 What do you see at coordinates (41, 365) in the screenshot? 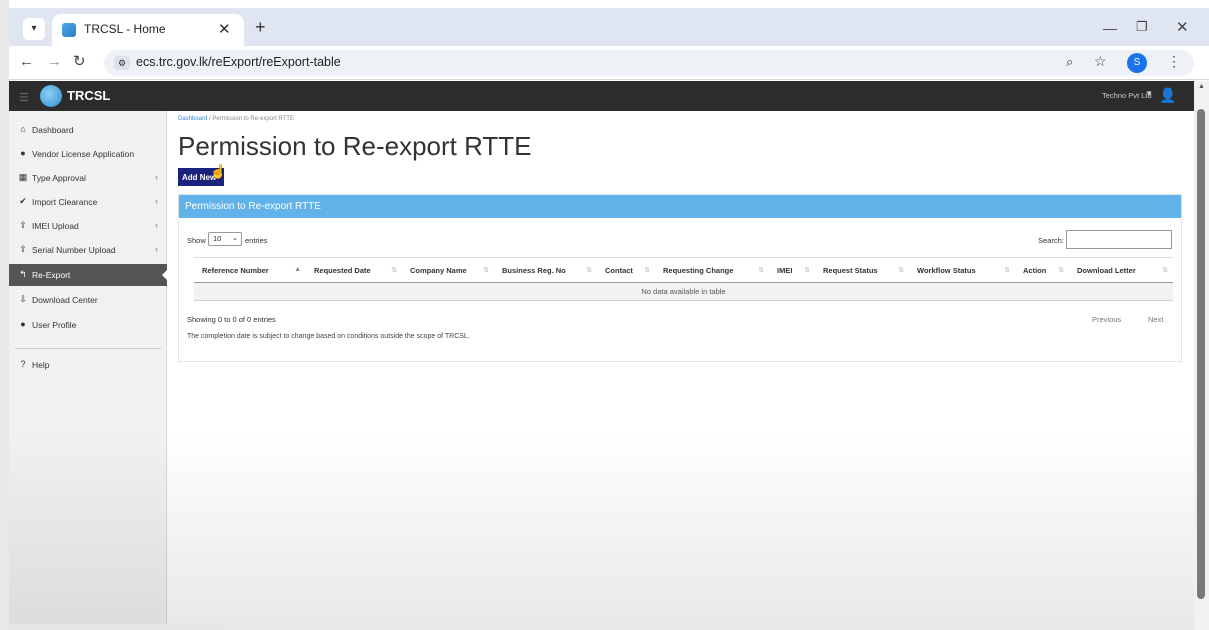
I see `sidebar-item-label: Help` at bounding box center [41, 365].